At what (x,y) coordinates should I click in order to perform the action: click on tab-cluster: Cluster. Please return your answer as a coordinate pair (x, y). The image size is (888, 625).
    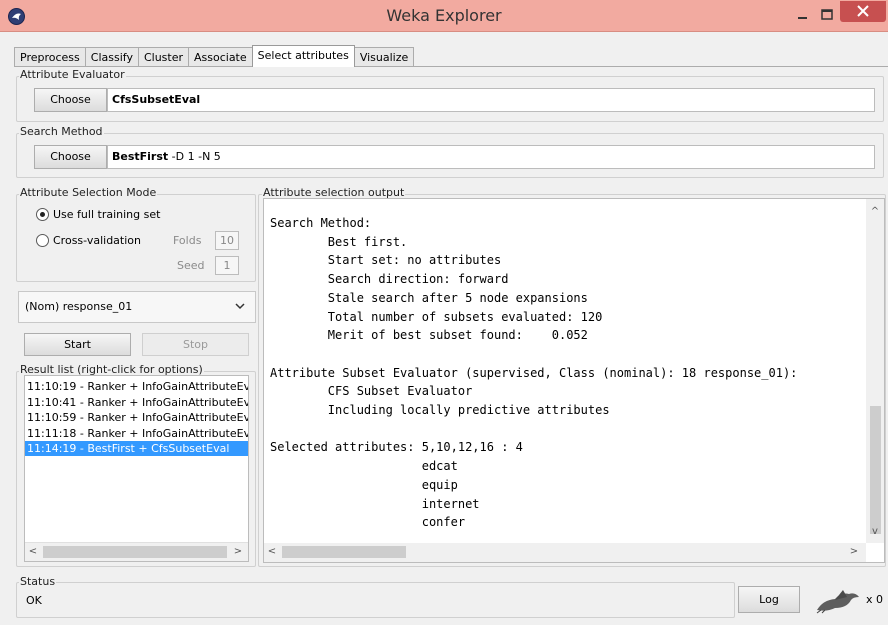
    Looking at the image, I should click on (163, 57).